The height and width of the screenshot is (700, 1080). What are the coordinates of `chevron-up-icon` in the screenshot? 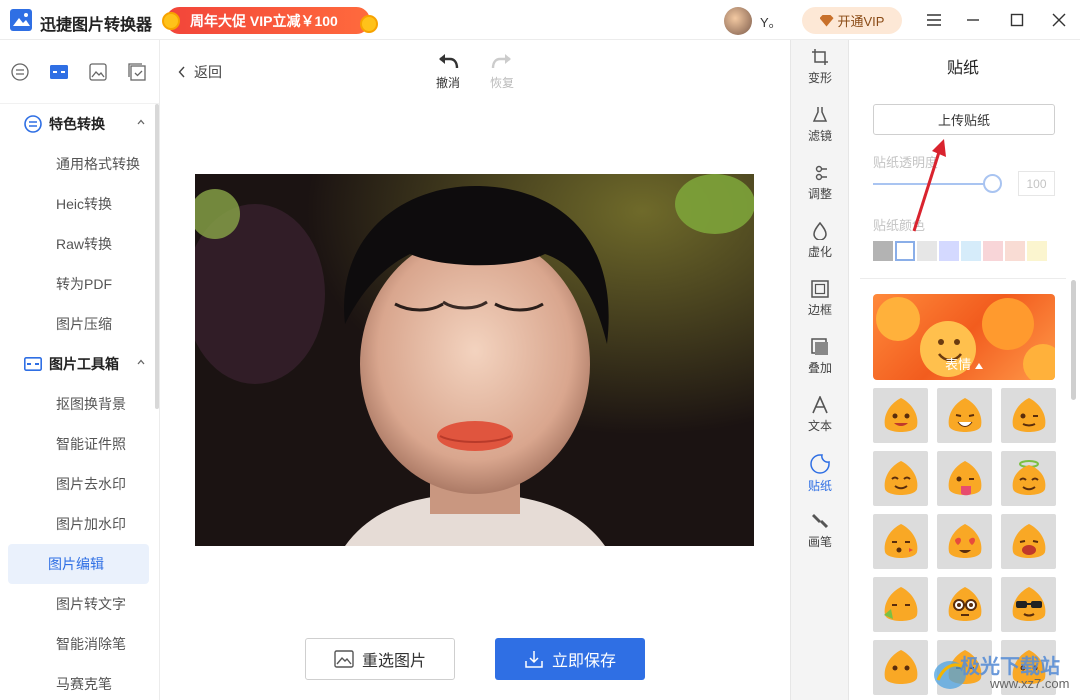 It's located at (141, 362).